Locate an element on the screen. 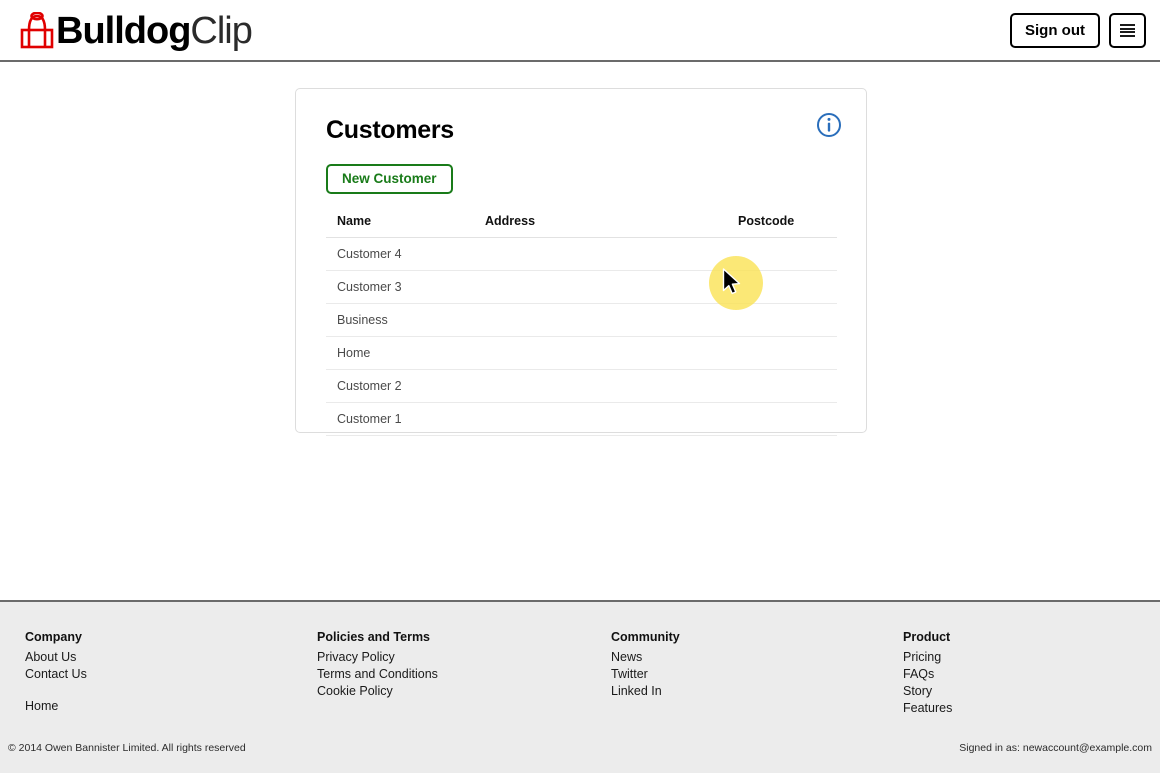 Image resolution: width=1160 pixels, height=773 pixels. footer-link-contact-us: Contact Us is located at coordinates (56, 674).